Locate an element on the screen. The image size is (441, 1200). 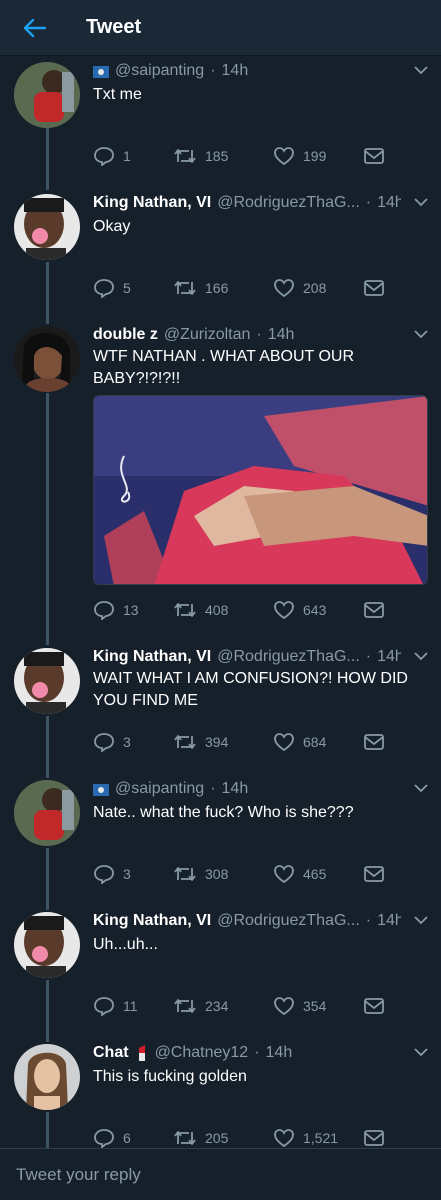
reply-button: 13 is located at coordinates (116, 610).